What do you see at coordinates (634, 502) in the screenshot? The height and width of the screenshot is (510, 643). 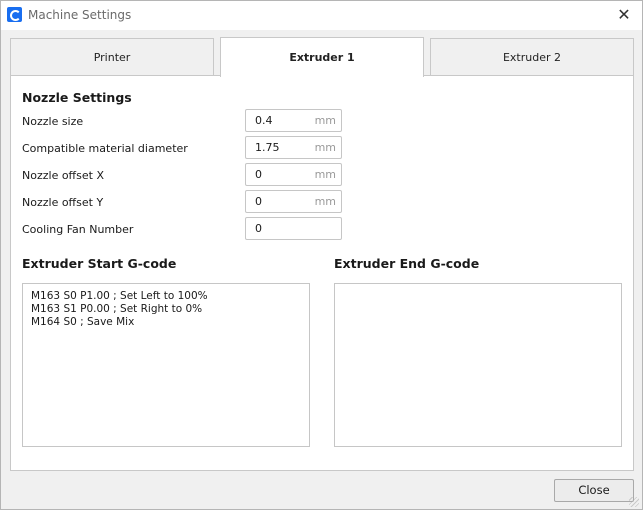 I see `resize-grip-icon` at bounding box center [634, 502].